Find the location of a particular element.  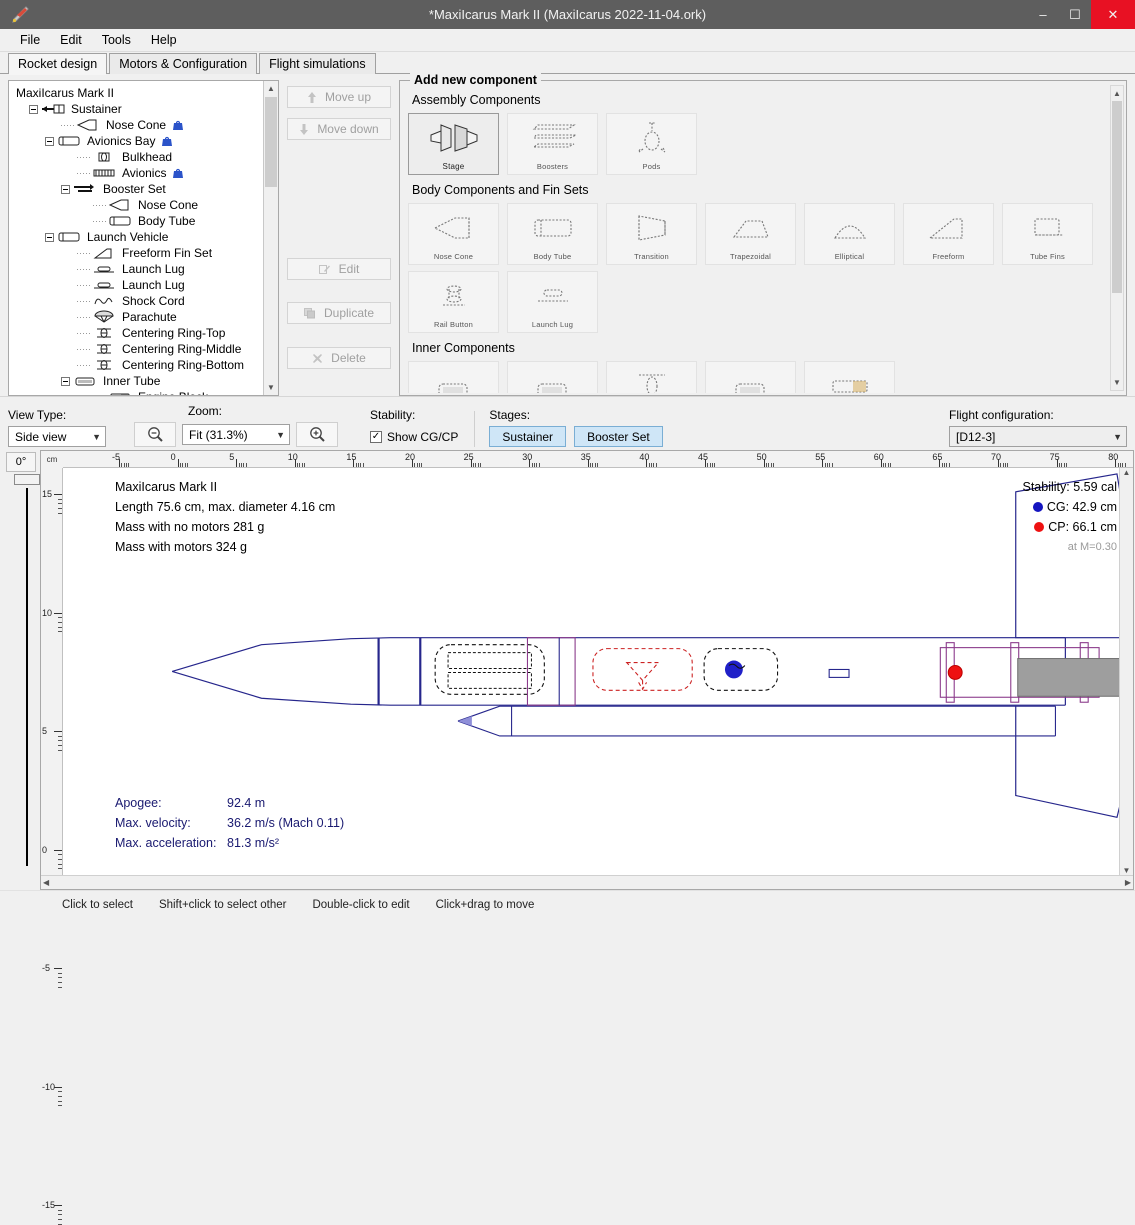

tree-node: Centering Ring-Middle is located at coordinates (144, 349).